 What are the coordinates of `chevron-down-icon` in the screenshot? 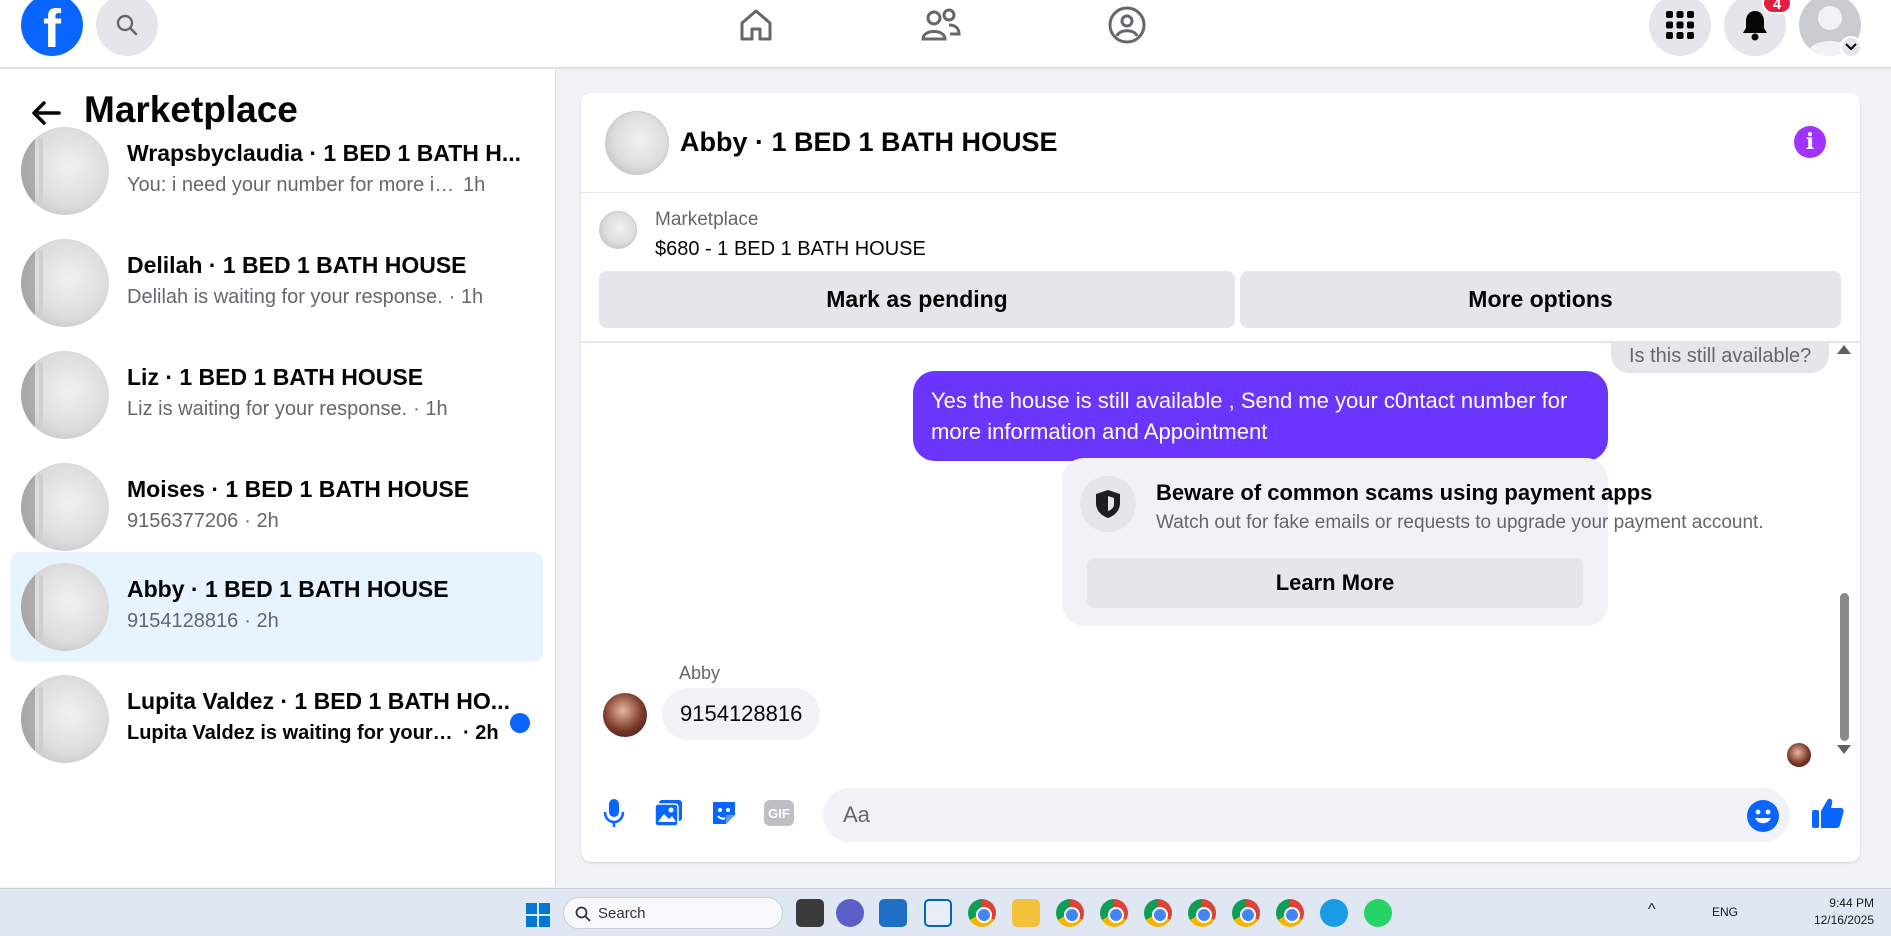 It's located at (1851, 47).